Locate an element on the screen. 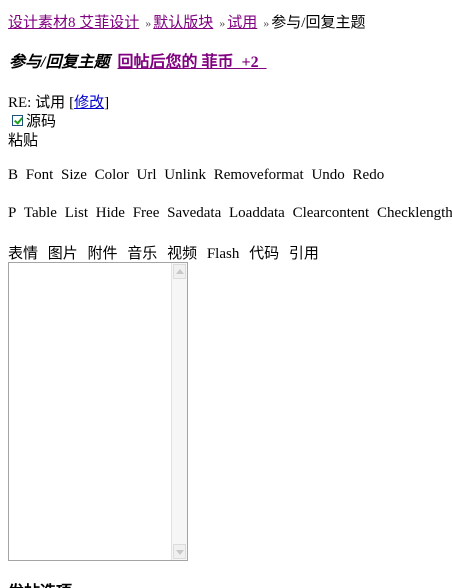  source-mode-checkbox is located at coordinates (17, 120).